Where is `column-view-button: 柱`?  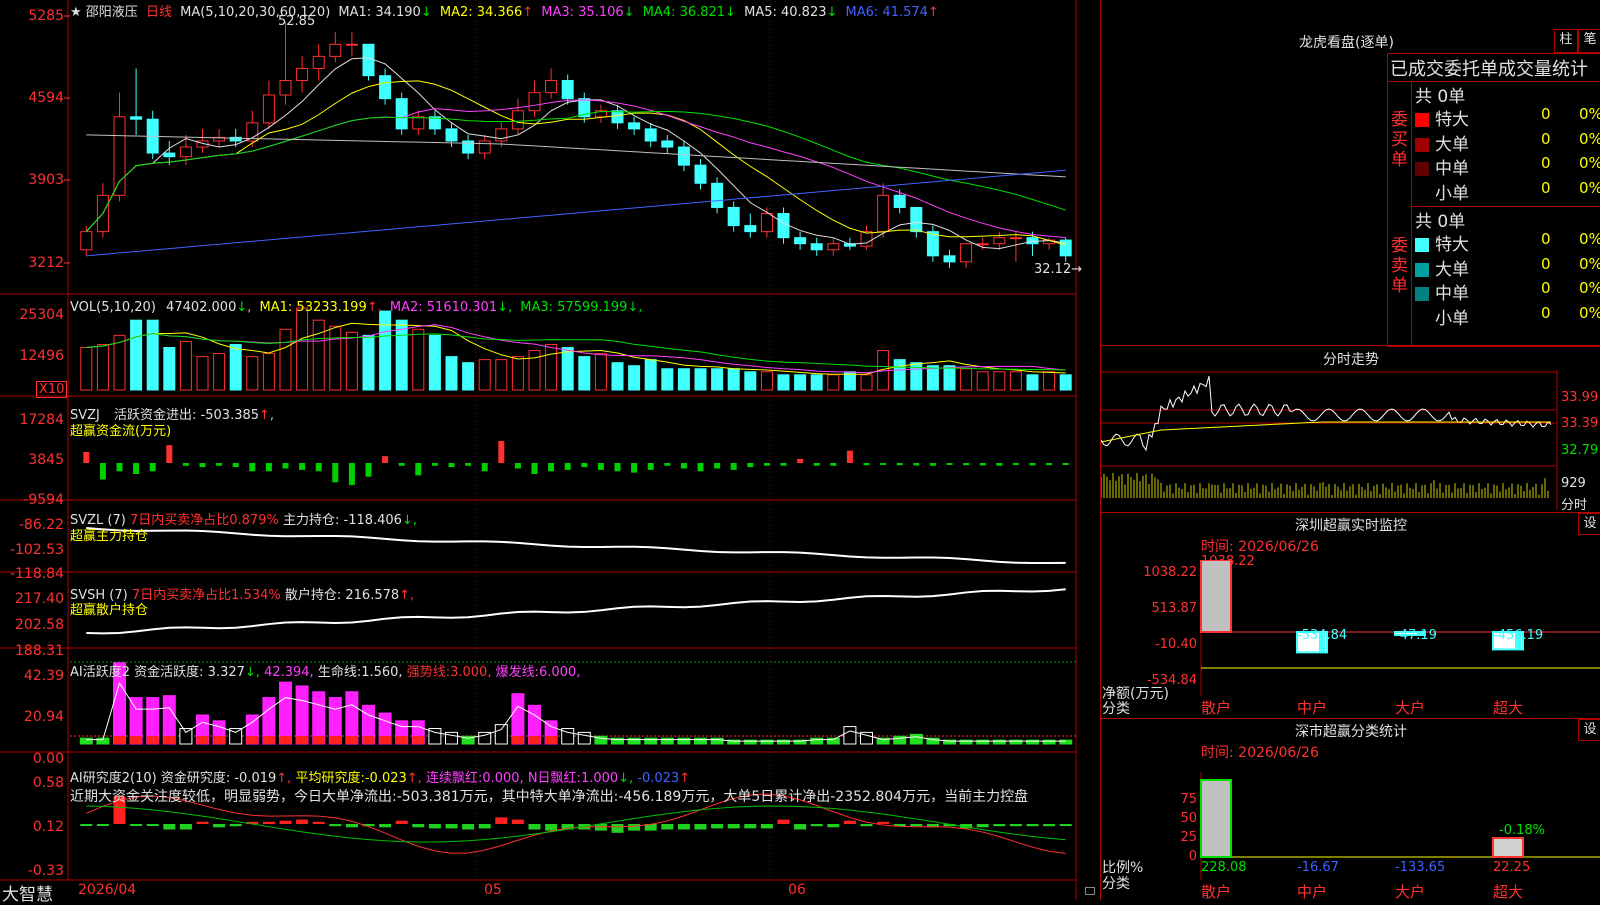
column-view-button: 柱 is located at coordinates (1566, 41).